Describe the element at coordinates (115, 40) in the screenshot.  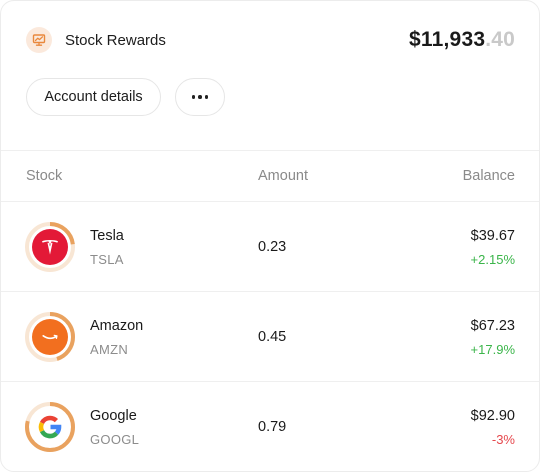
I see `page-title: Stock Rewards` at that location.